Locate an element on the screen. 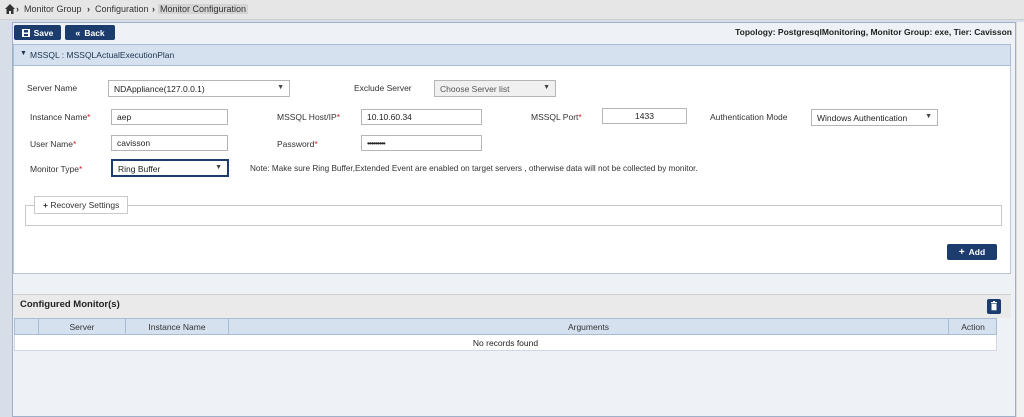 Image resolution: width=1024 pixels, height=417 pixels. monitor-type-select: Ring Buffer ▼ is located at coordinates (170, 168).